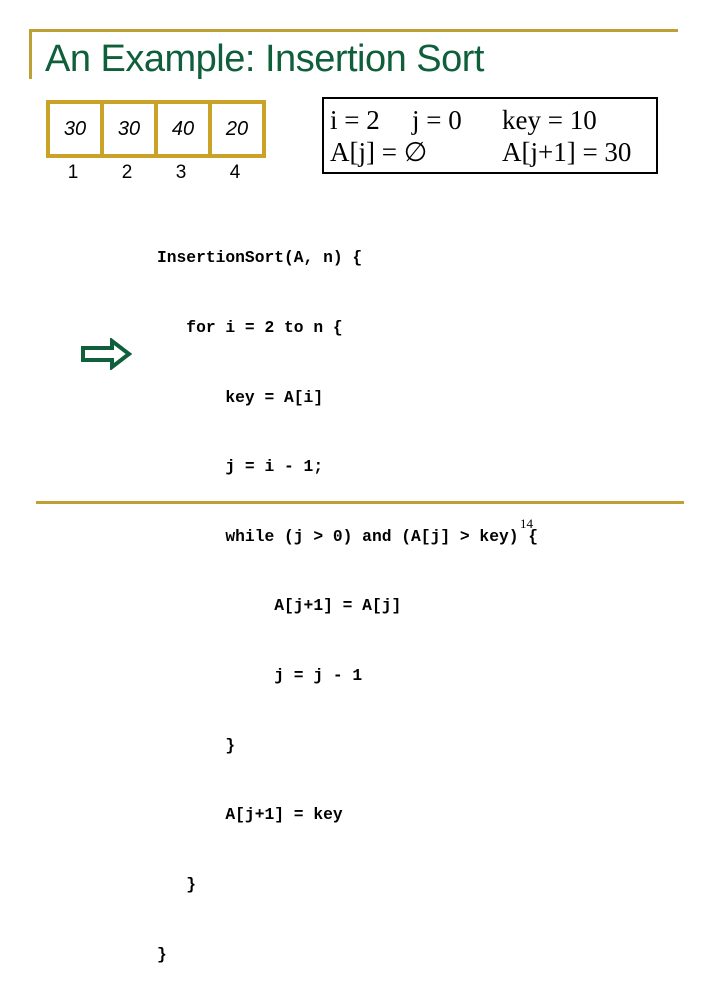 Image resolution: width=720 pixels, height=989 pixels. What do you see at coordinates (526, 523) in the screenshot?
I see `page-number: 14` at bounding box center [526, 523].